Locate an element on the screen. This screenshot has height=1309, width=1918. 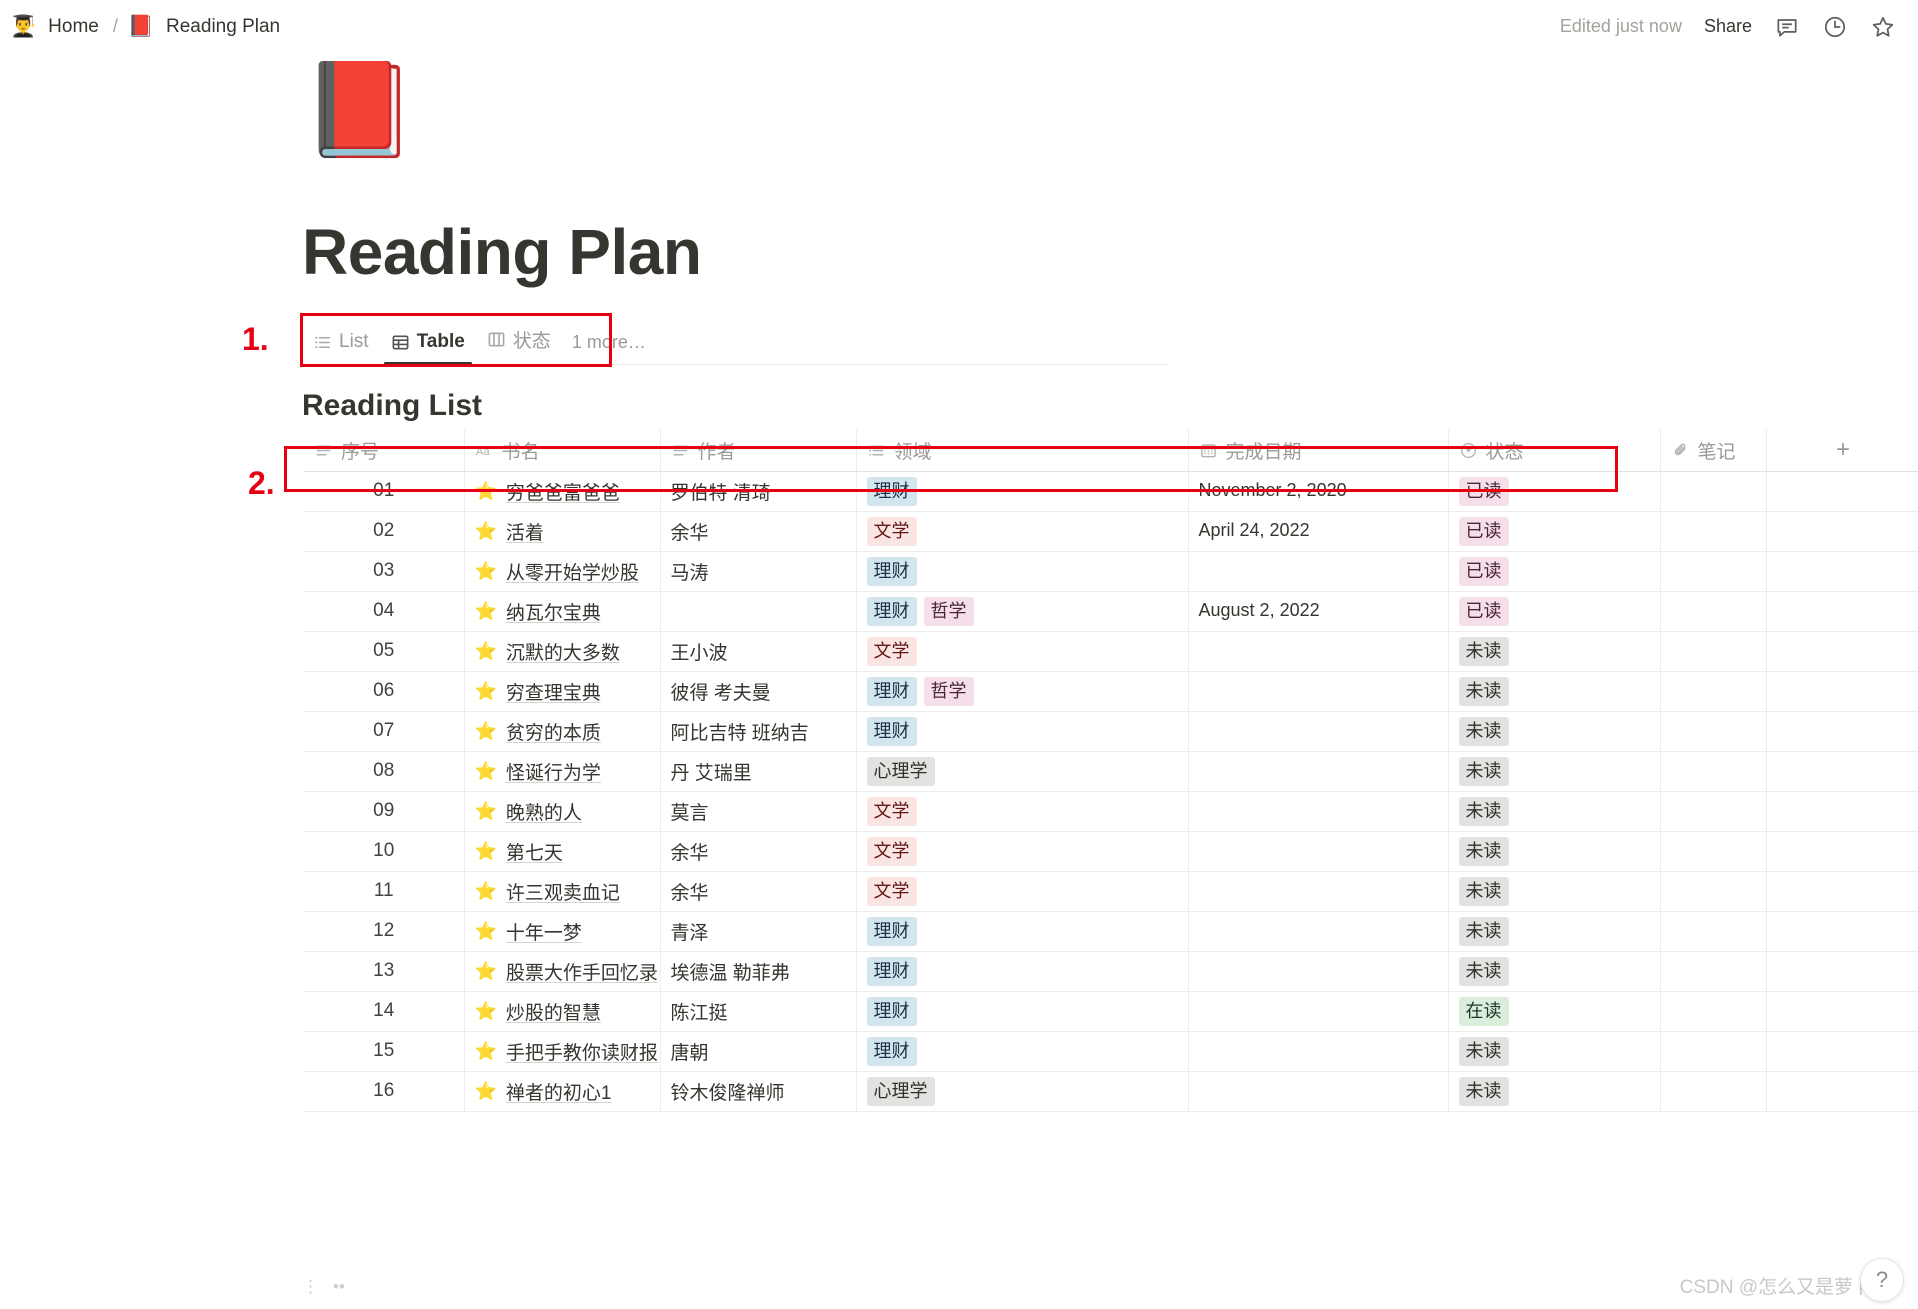
cell-book-title: ⭐ 第七天 is located at coordinates (562, 851).